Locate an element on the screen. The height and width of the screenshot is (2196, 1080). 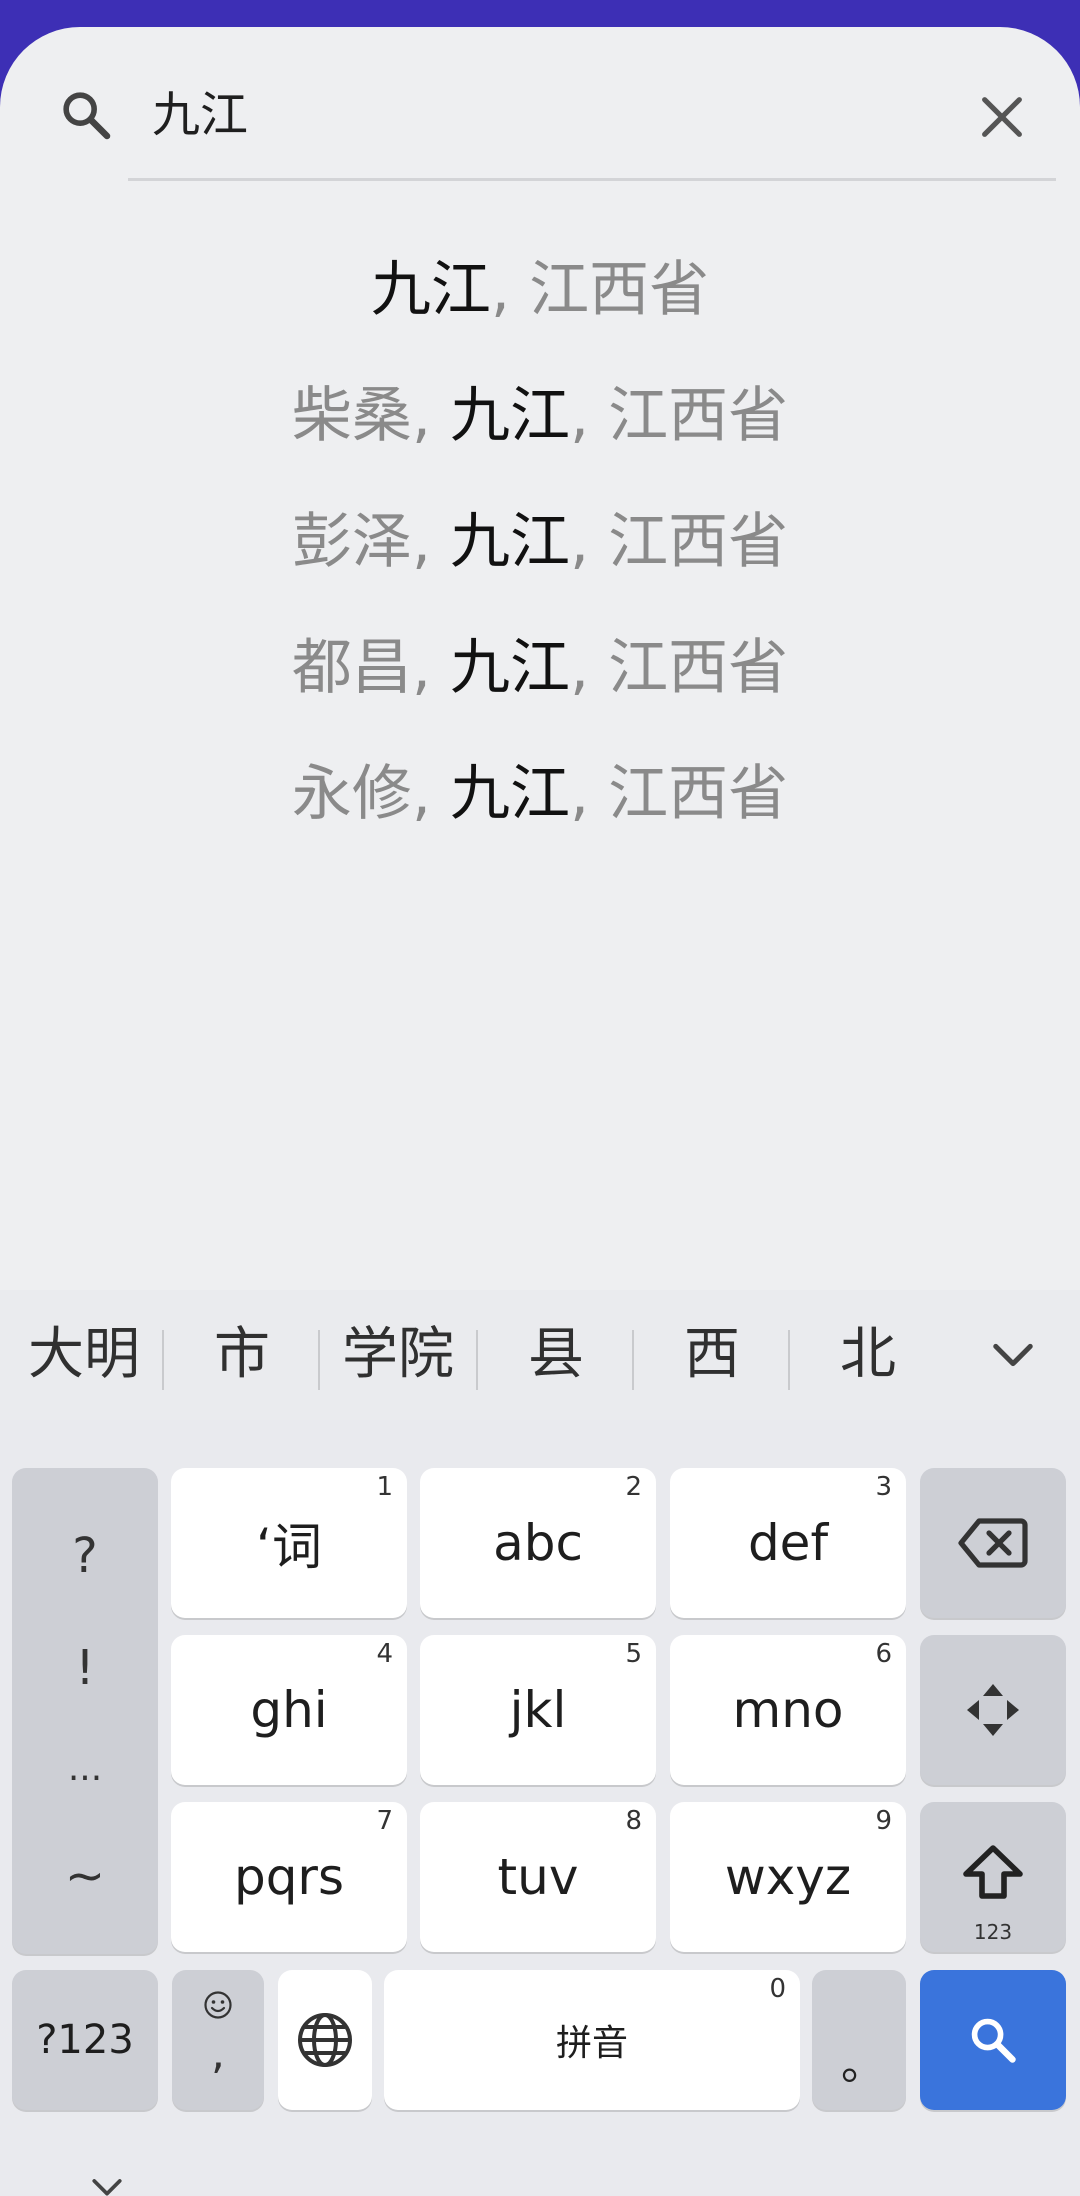
candidate-item: 大明 is located at coordinates (84, 1355).